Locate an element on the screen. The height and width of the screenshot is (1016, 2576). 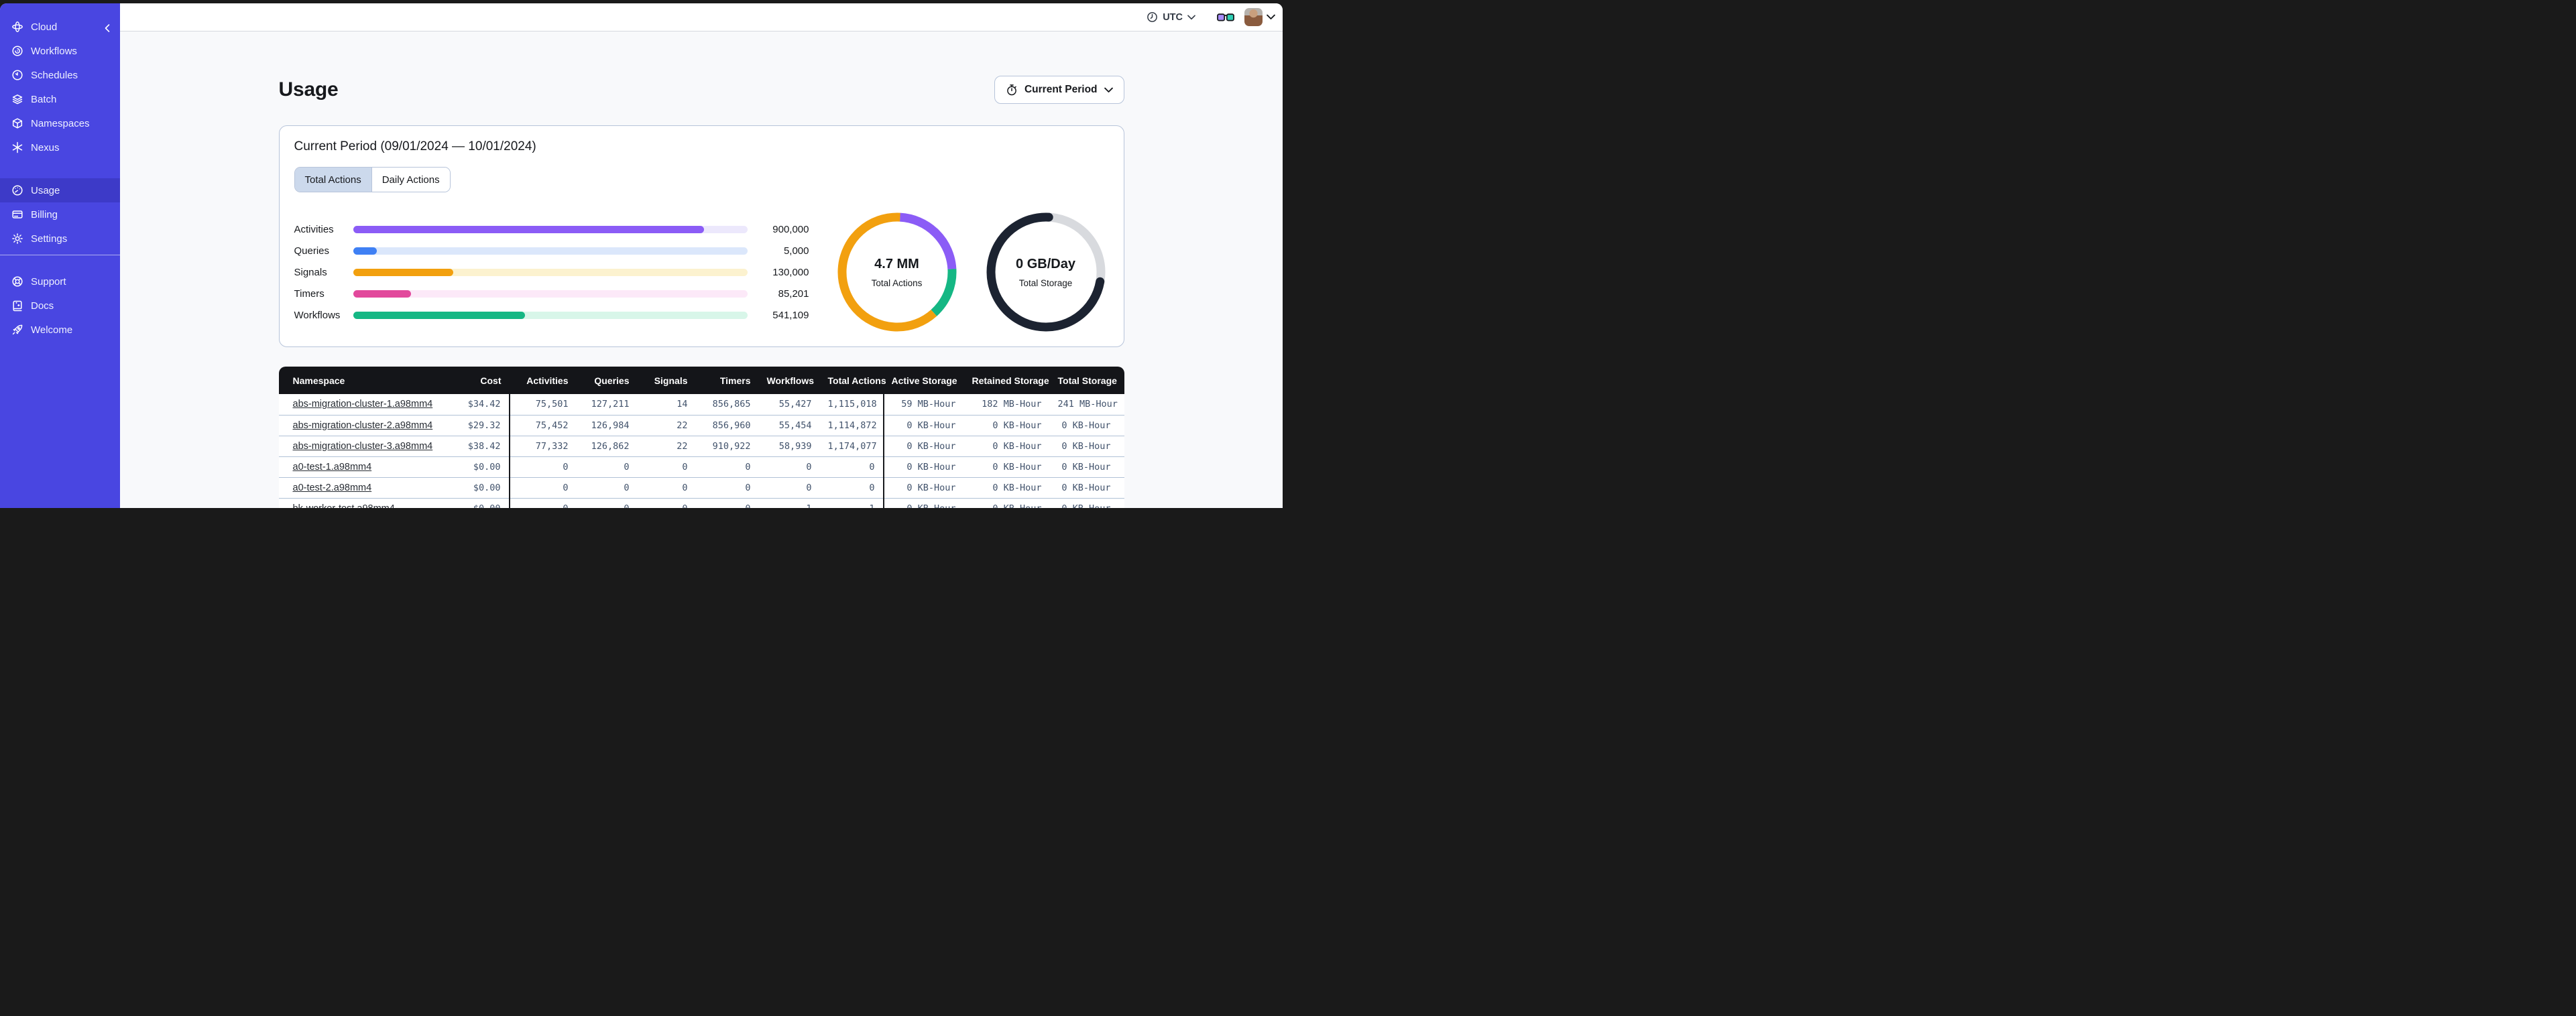
column-header-workflows: Workflows is located at coordinates (789, 380).